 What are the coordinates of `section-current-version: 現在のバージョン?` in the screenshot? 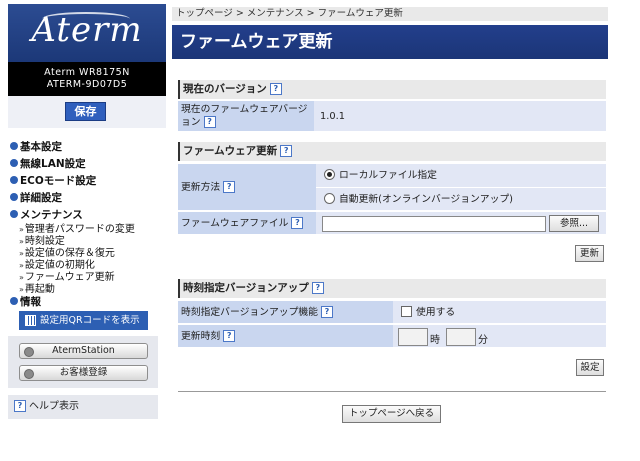 It's located at (392, 89).